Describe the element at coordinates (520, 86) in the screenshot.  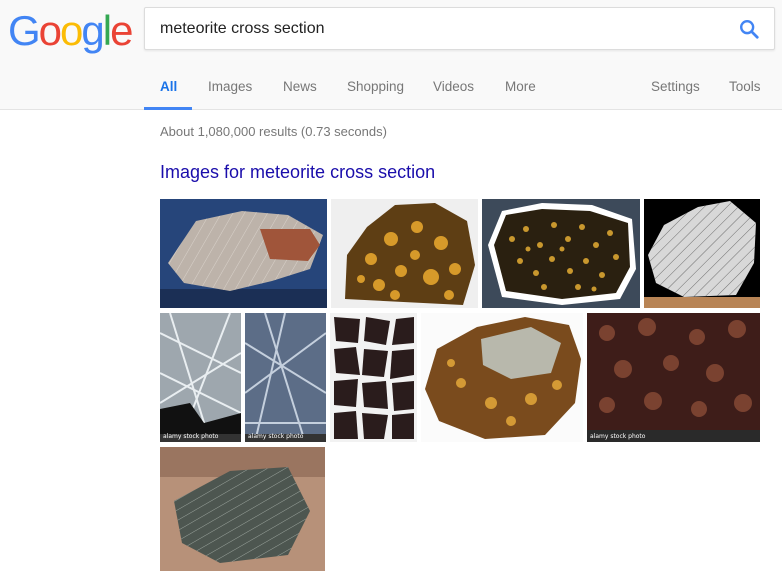
I see `tab-more: More` at that location.